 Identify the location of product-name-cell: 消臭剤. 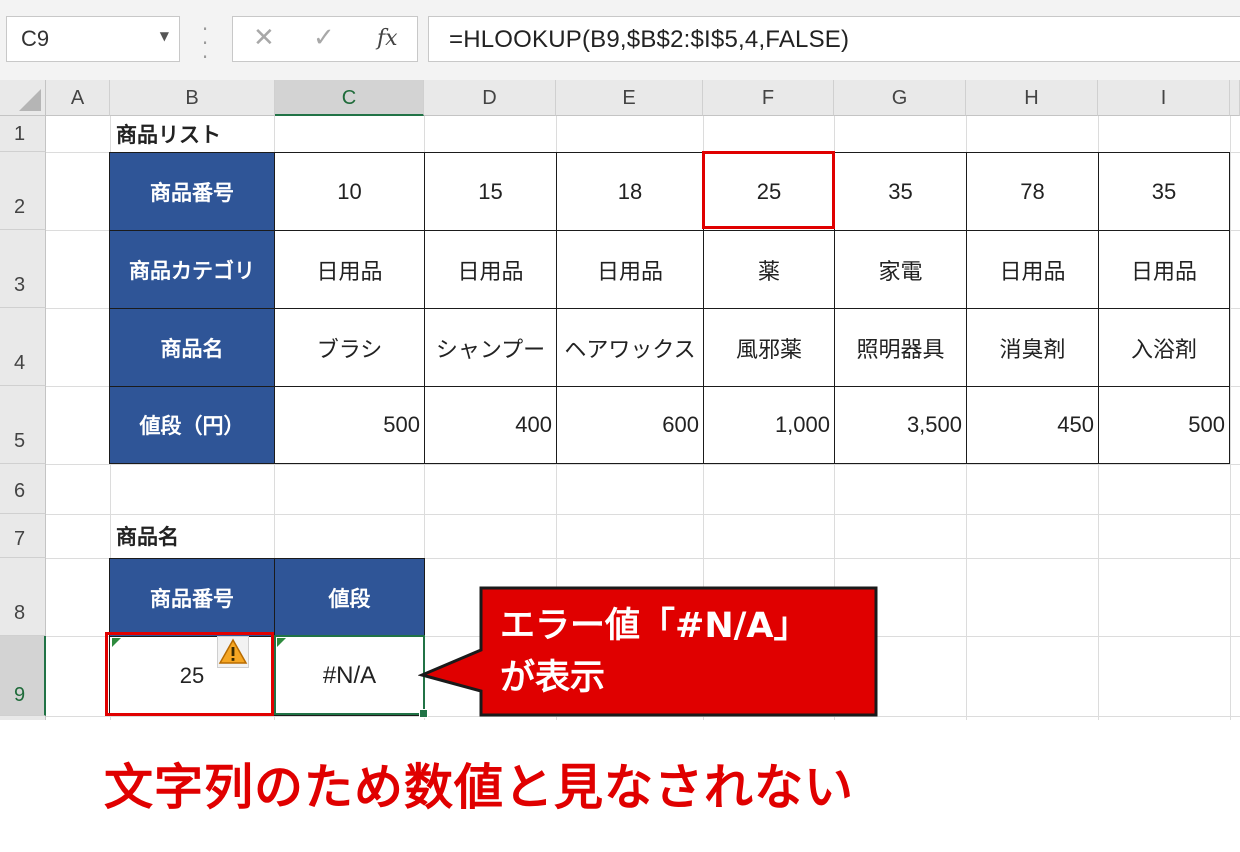
(1032, 347).